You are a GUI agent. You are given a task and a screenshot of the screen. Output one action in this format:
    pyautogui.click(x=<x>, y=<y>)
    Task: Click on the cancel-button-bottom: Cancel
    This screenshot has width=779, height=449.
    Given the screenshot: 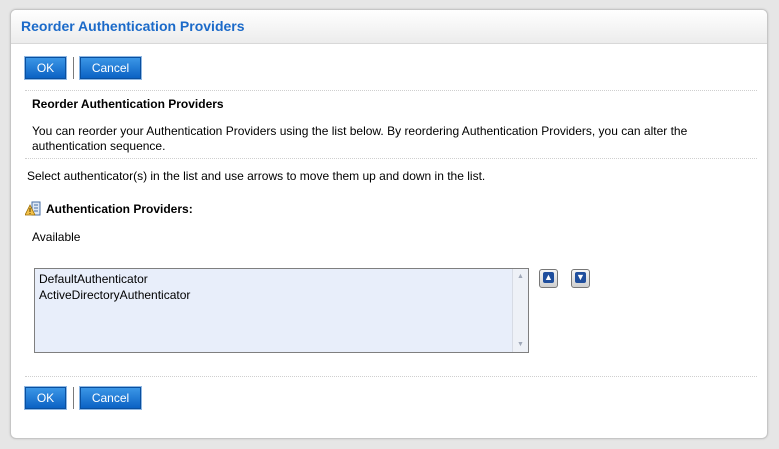 What is the action you would take?
    pyautogui.click(x=110, y=398)
    